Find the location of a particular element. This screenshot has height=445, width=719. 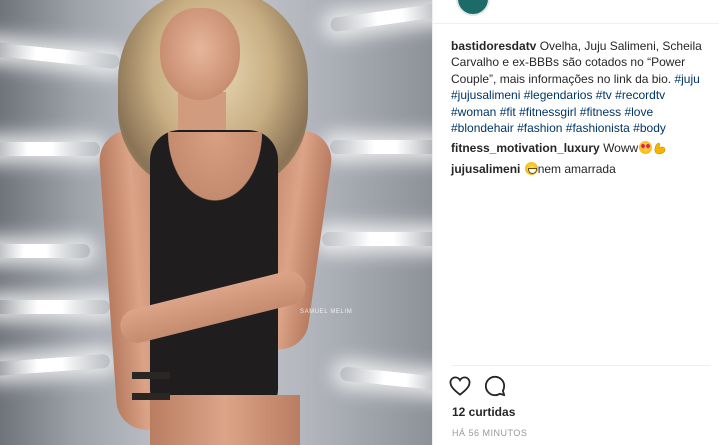

model-legs is located at coordinates (225, 420).